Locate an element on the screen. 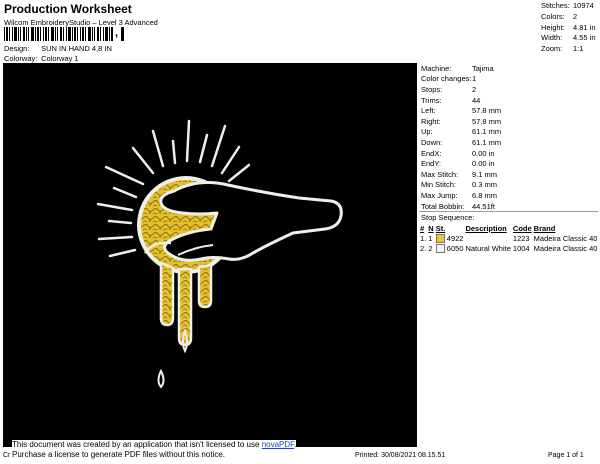 Image resolution: width=600 pixels, height=464 pixels. max-jump-row: Max Jump: 6.8 mm is located at coordinates (459, 195).